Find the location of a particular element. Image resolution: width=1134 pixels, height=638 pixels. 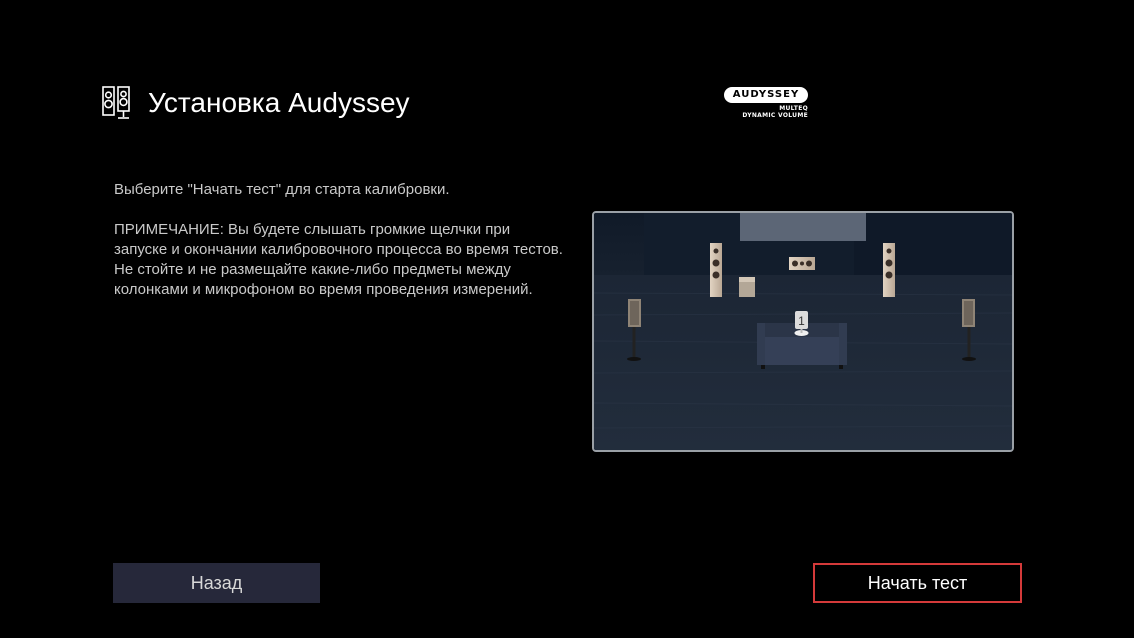

center-speaker is located at coordinates (802, 263).